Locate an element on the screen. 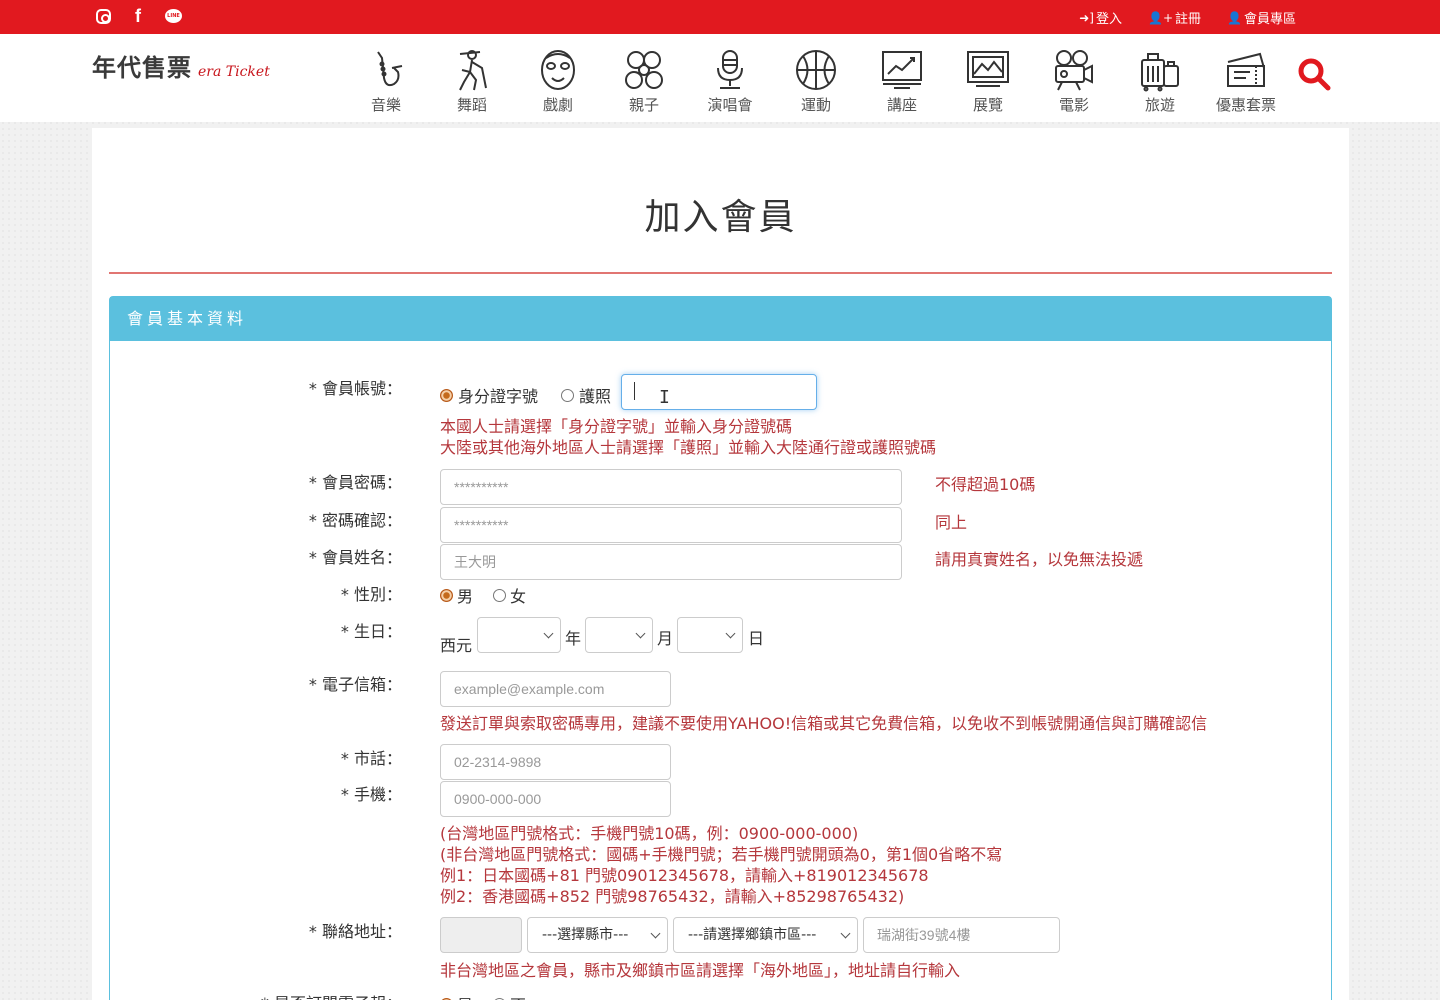  mobile-label: * 手機： is located at coordinates (371, 794).